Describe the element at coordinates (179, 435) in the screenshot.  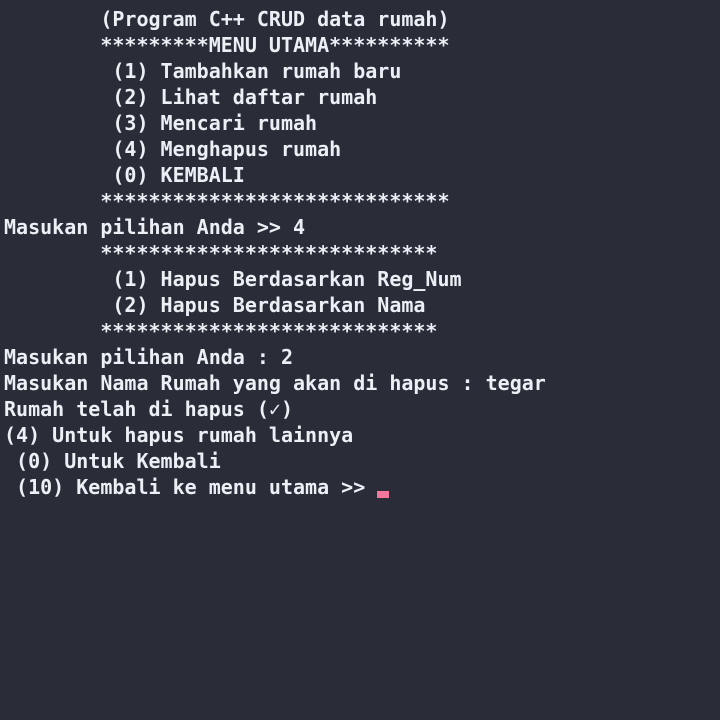
I see `option-delete-another: (4) Untuk hapus rumah lainnya` at that location.